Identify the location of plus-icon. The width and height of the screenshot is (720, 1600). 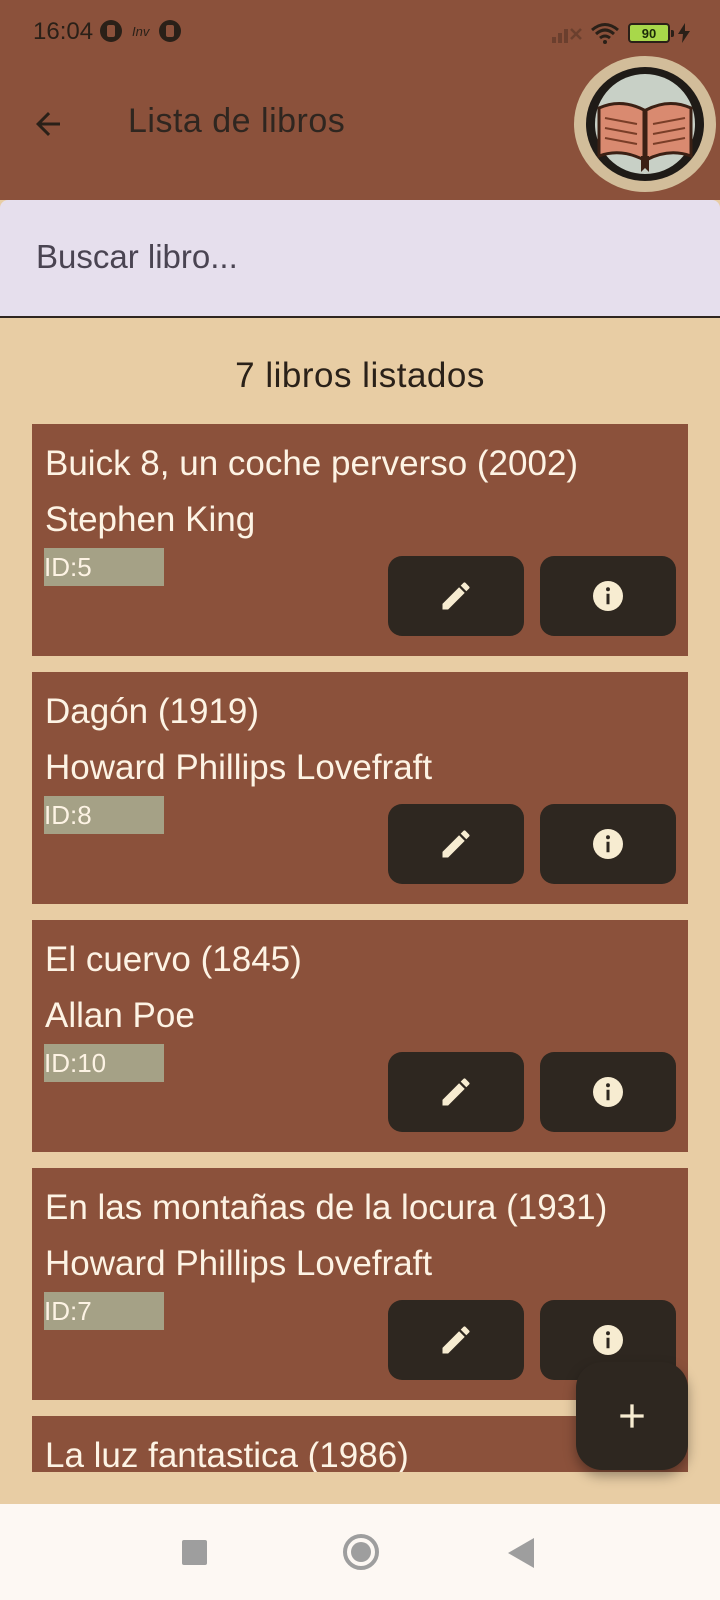
(632, 1416).